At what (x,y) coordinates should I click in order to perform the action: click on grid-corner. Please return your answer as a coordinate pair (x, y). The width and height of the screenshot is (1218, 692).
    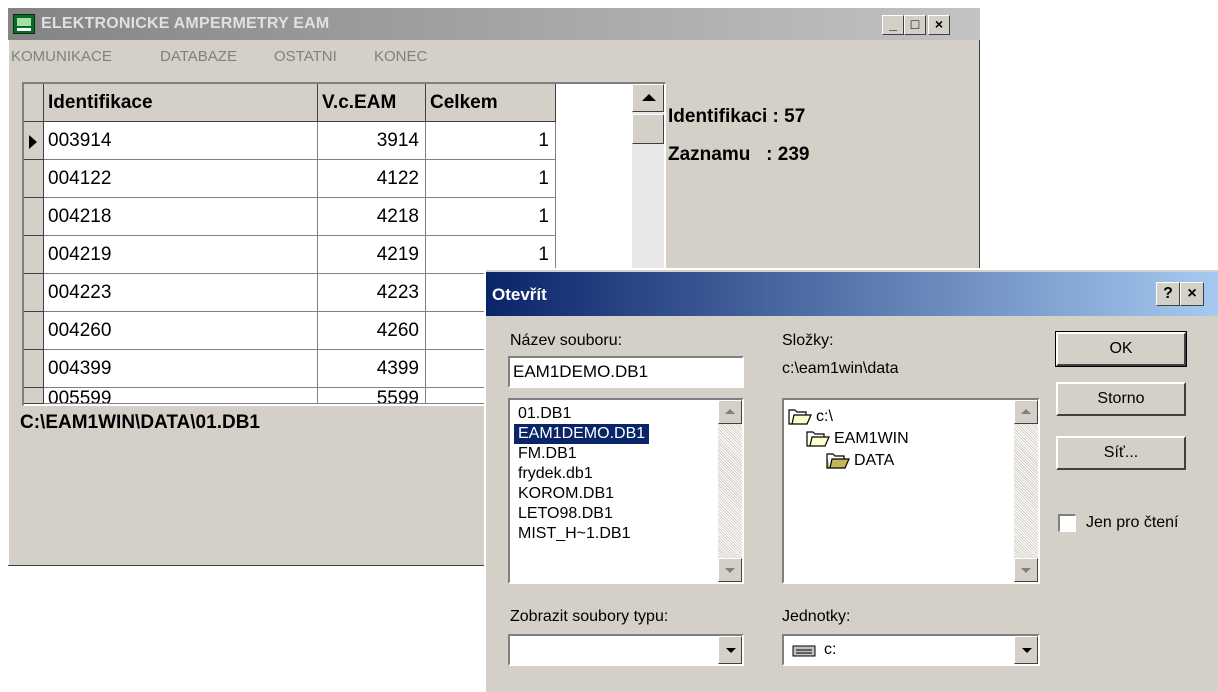
    Looking at the image, I should click on (34, 103).